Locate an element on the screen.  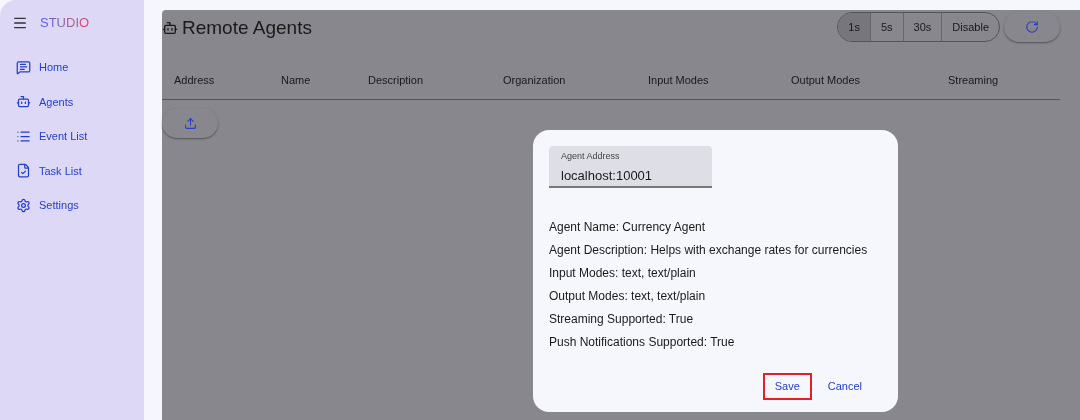
column-header: Streaming is located at coordinates (973, 80).